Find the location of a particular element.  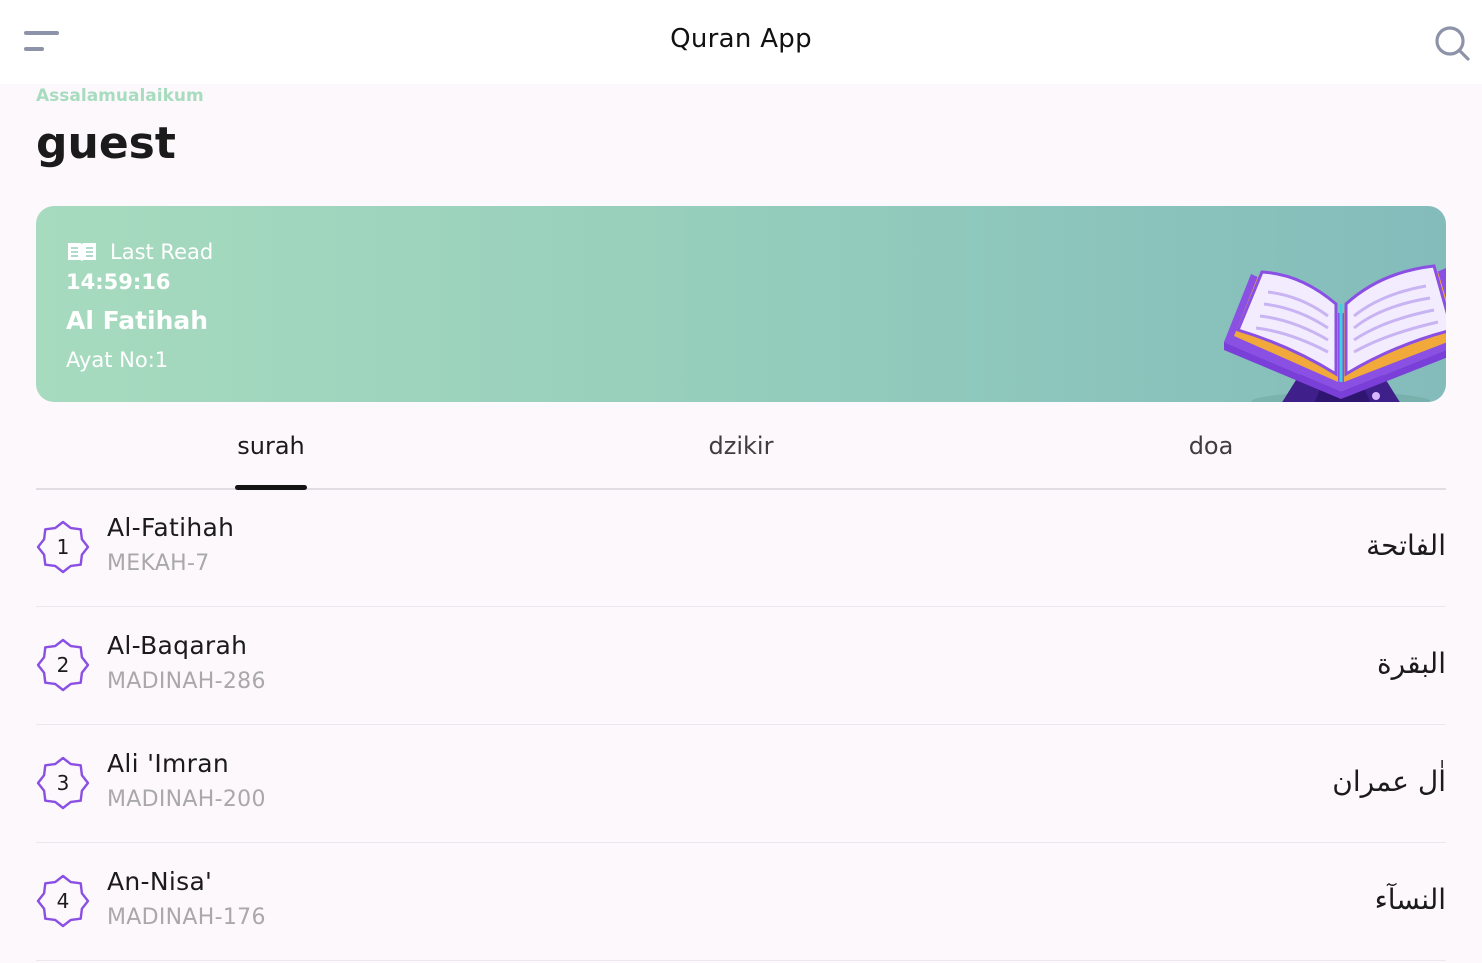

surah-meta: MADINAH-286 is located at coordinates (186, 681).